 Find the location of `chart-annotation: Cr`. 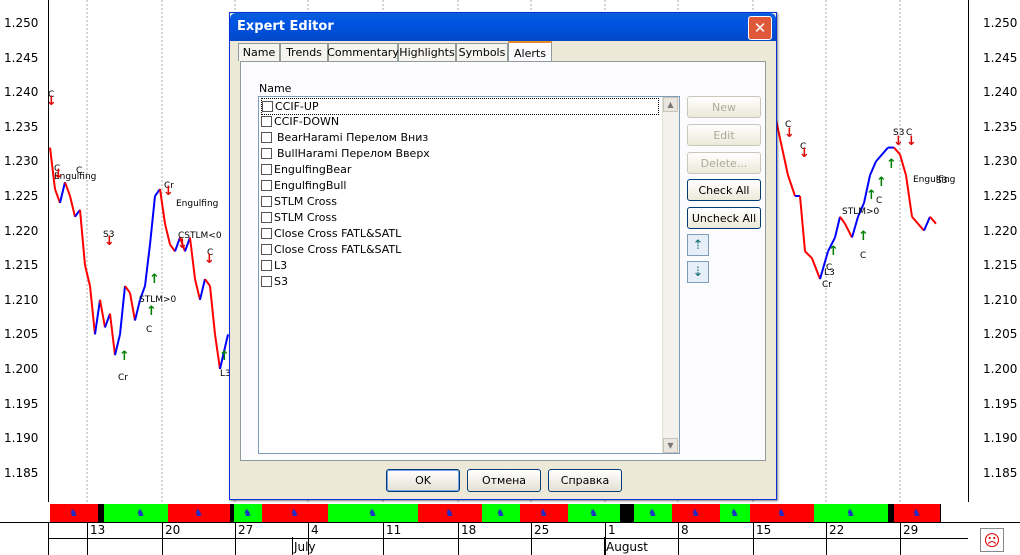

chart-annotation: Cr is located at coordinates (123, 378).